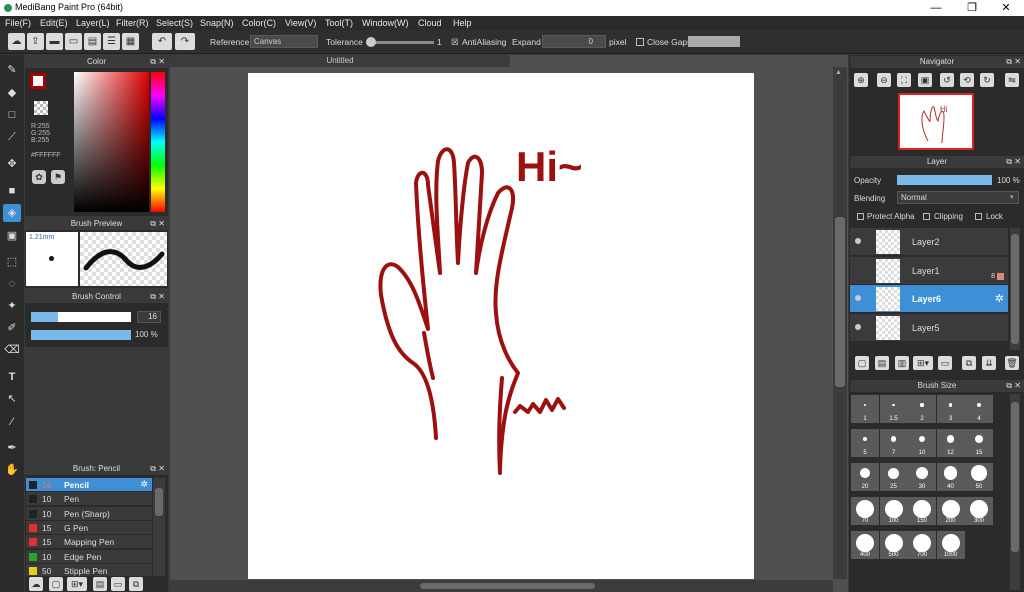 The height and width of the screenshot is (592, 1024). Describe the element at coordinates (979, 409) in the screenshot. I see `brush-size-preset: 4` at that location.